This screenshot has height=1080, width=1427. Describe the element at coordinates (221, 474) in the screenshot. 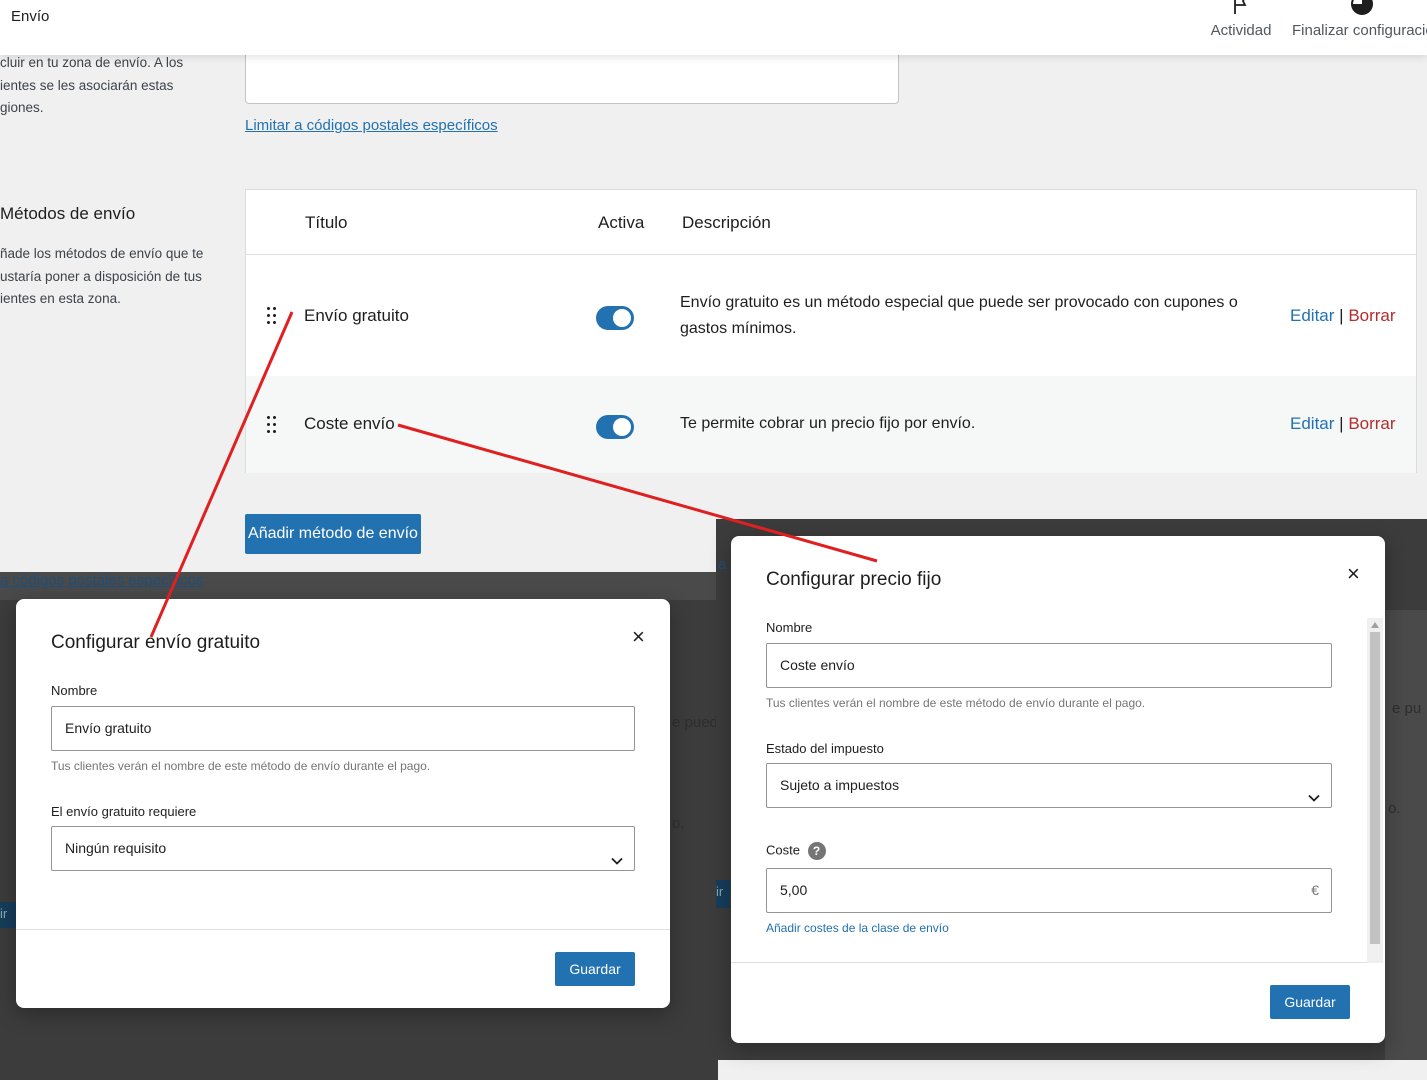

I see `annotation-line-free` at that location.